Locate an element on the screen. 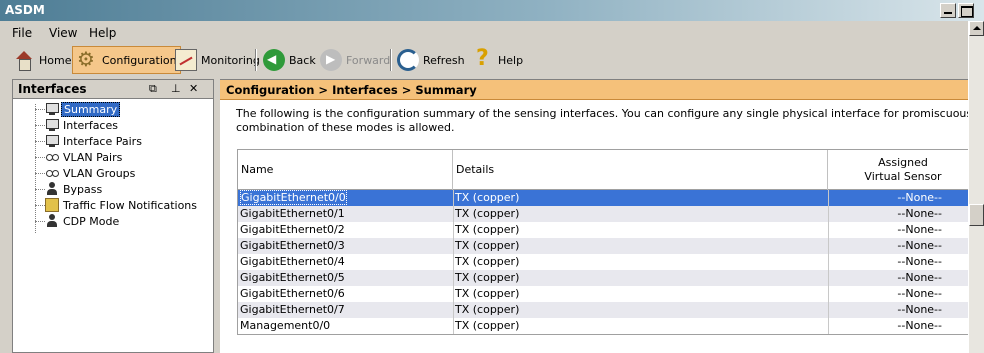  home-label: Home is located at coordinates (55, 60).